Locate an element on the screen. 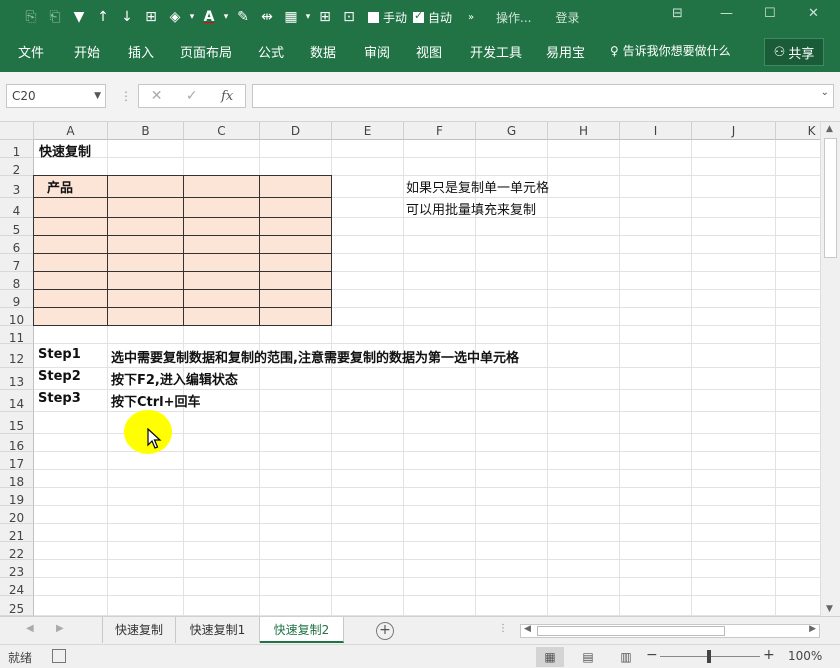 This screenshot has width=840, height=668. row-header-2: 2 is located at coordinates (17, 167).